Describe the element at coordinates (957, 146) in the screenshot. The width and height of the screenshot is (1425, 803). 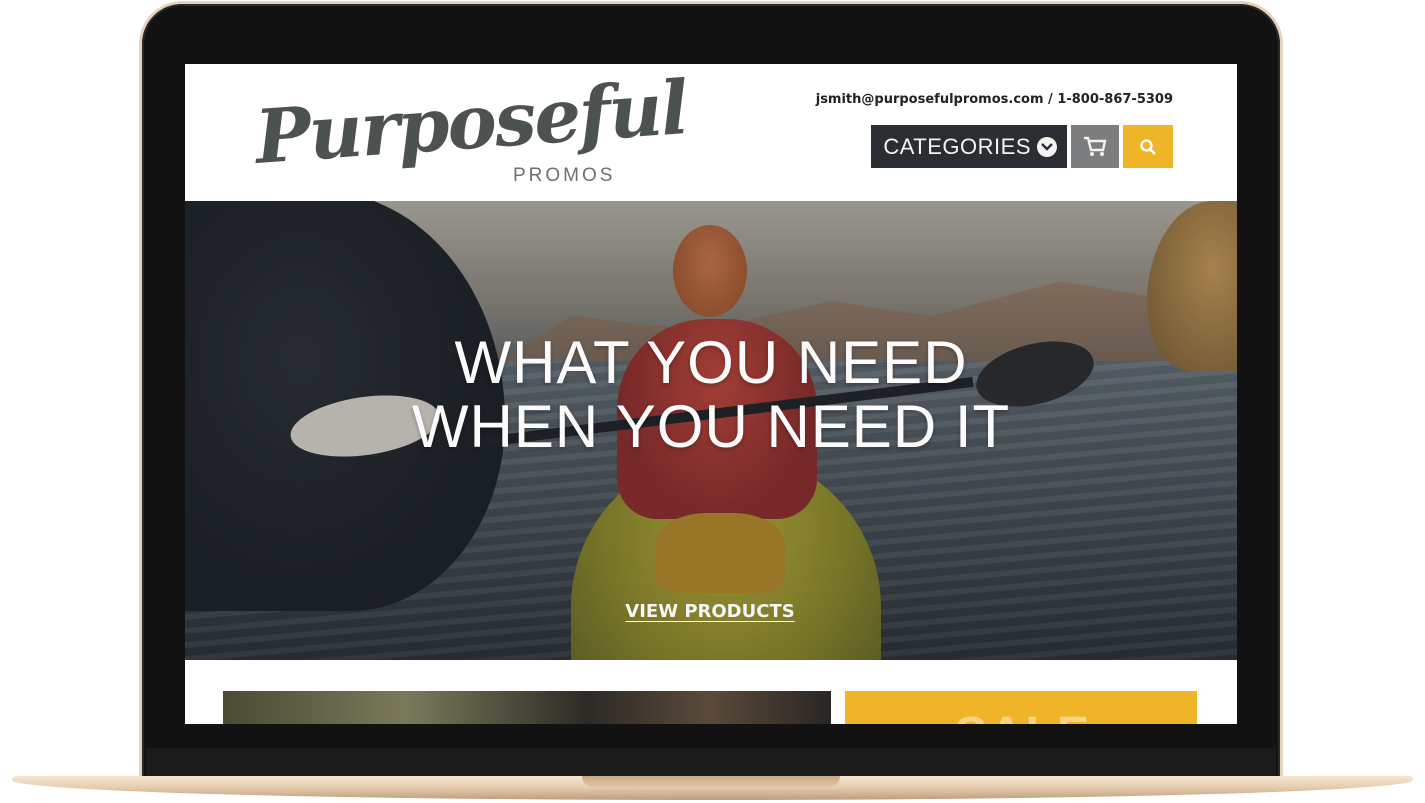
I see `categories-label: CATEGORIES` at that location.